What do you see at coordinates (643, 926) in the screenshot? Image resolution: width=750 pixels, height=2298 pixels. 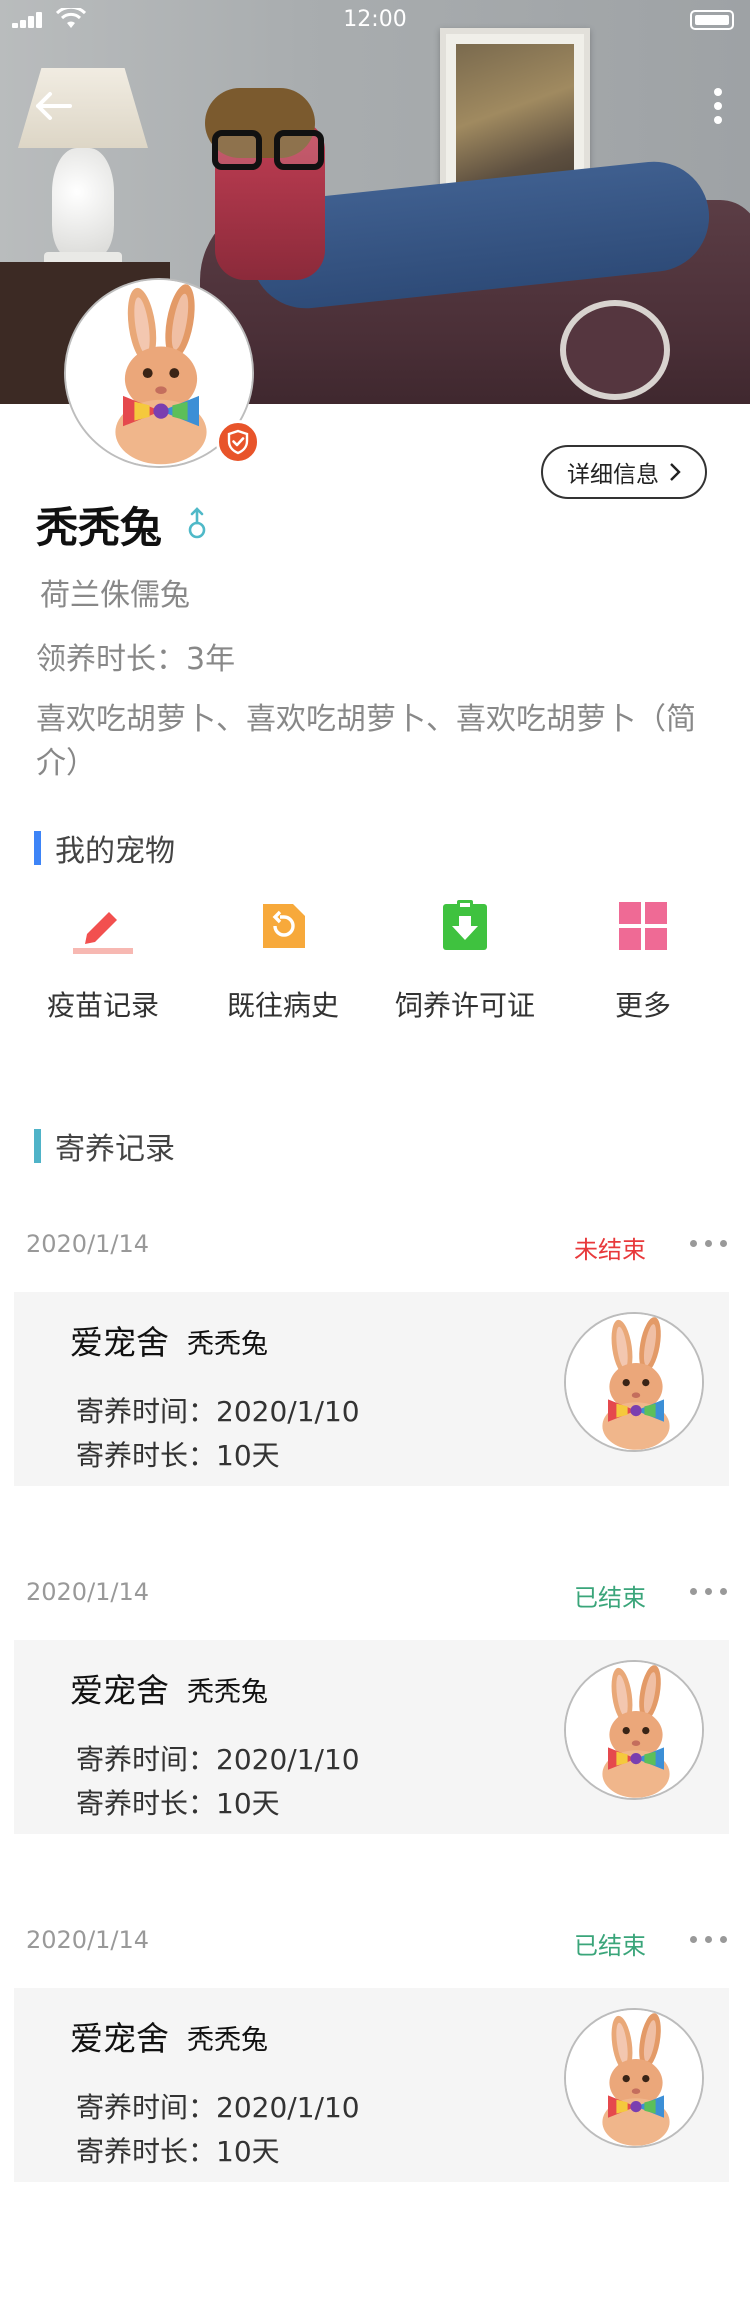 I see `grid-icon` at bounding box center [643, 926].